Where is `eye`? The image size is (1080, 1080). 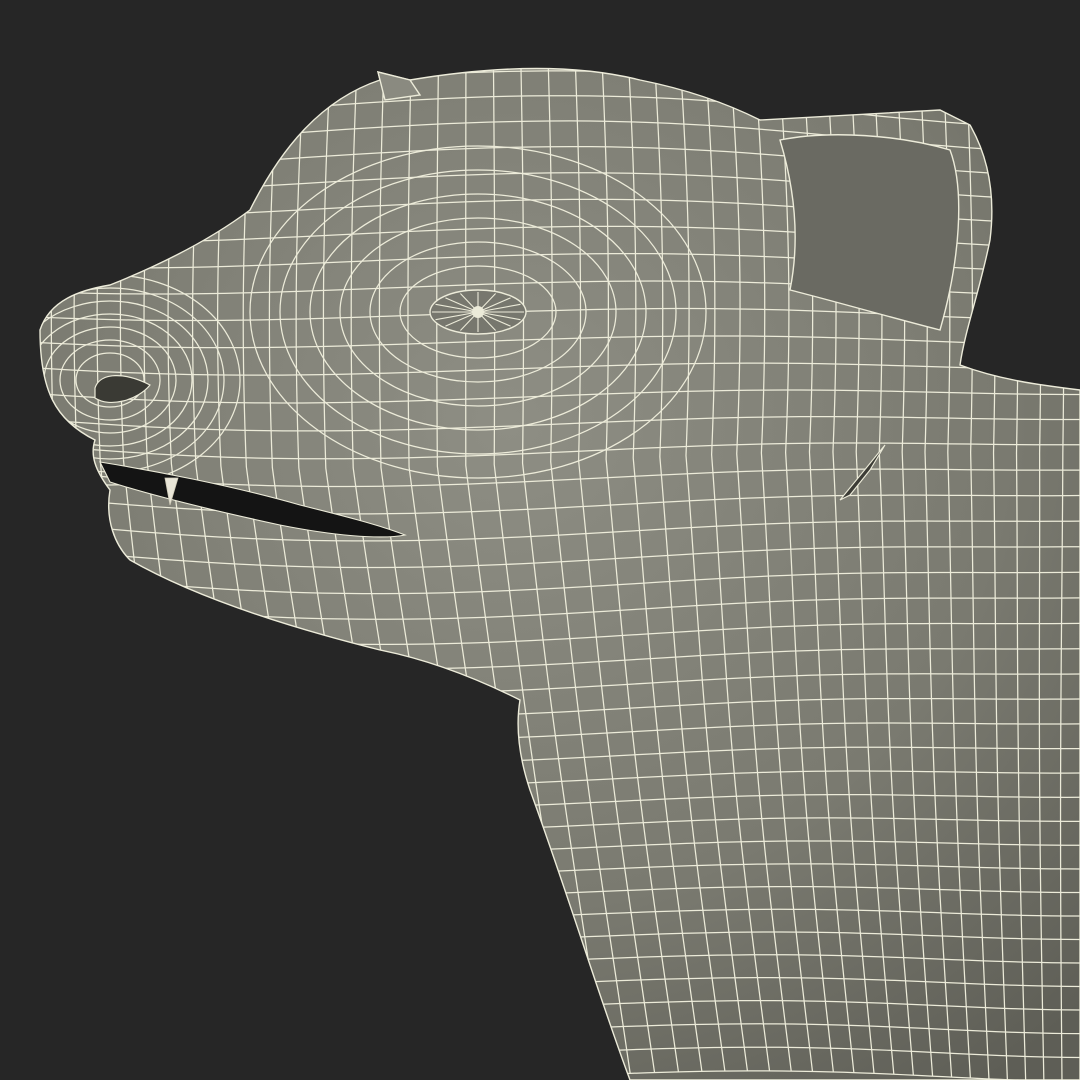 eye is located at coordinates (478, 312).